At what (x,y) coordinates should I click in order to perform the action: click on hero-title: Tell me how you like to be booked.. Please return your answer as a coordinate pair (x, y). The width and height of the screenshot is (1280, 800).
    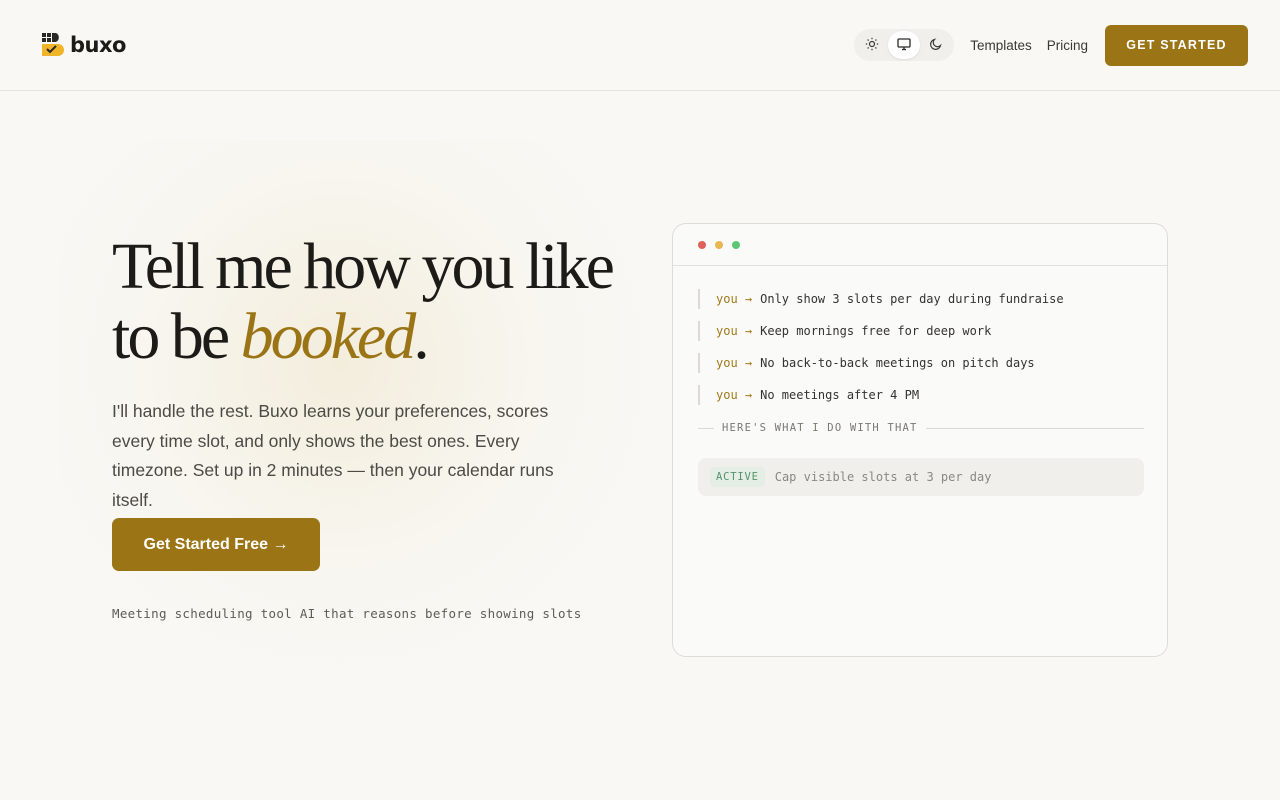
    Looking at the image, I should click on (372, 302).